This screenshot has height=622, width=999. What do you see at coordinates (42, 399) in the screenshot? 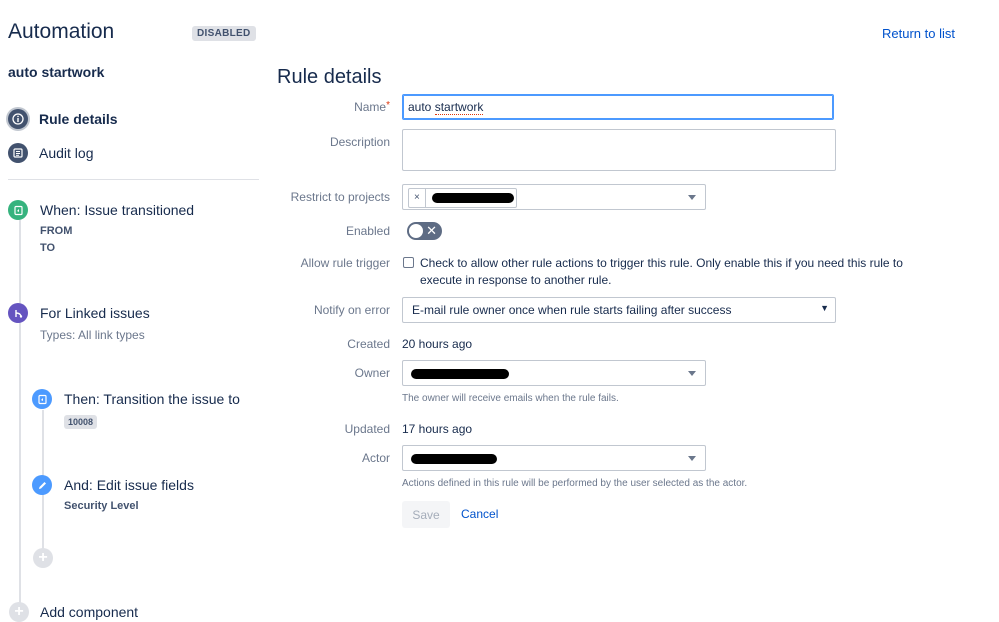
I see `transition-icon` at bounding box center [42, 399].